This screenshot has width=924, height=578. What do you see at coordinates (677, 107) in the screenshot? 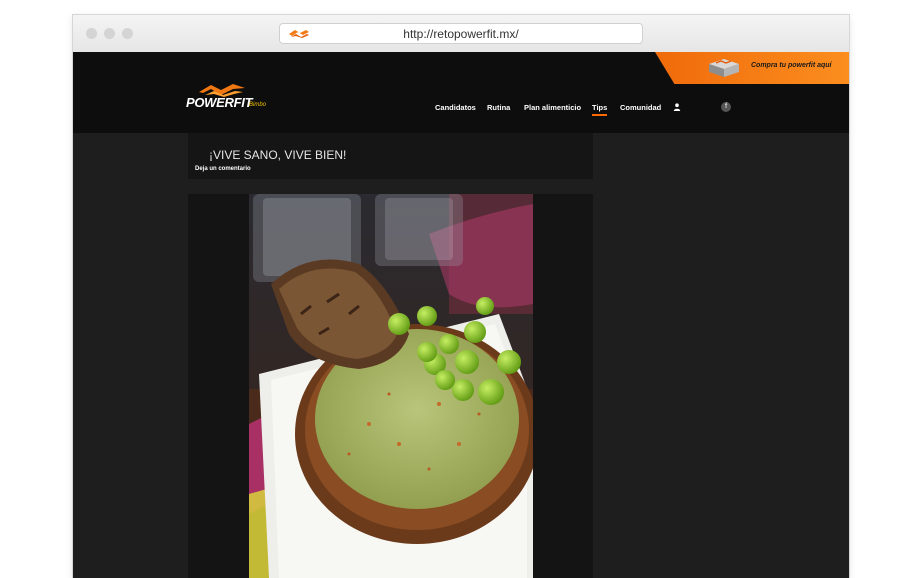
I see `user-icon` at bounding box center [677, 107].